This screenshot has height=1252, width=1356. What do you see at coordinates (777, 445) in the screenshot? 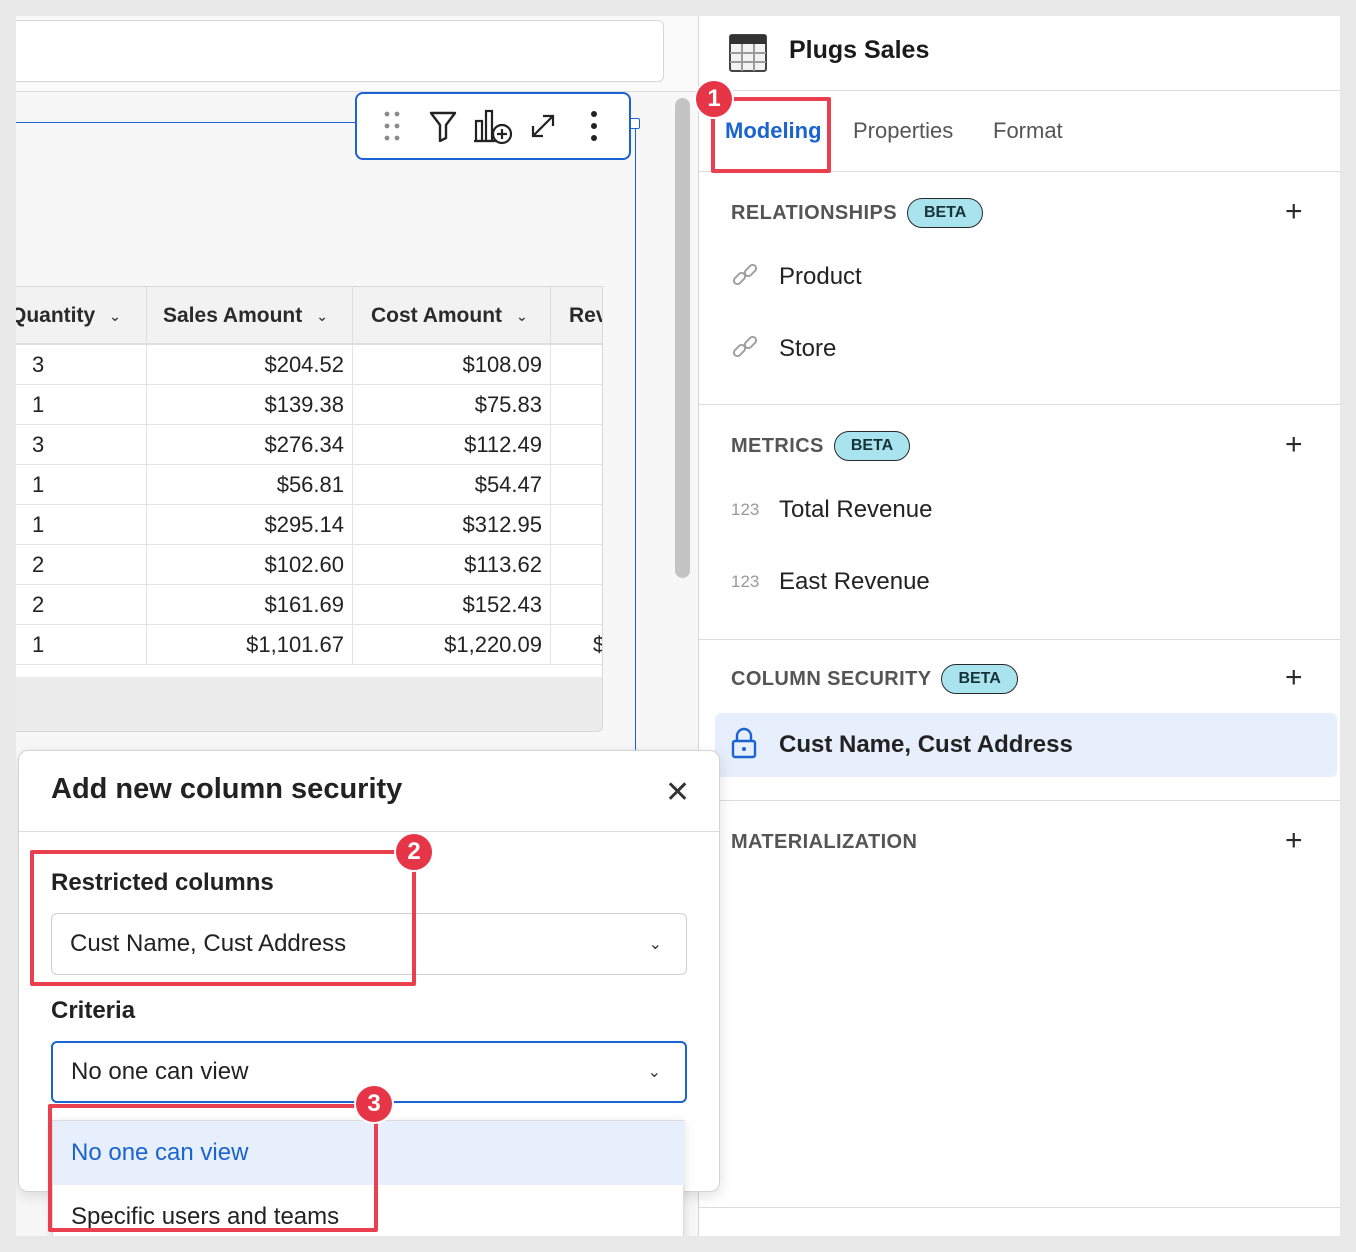
I see `metrics-label: METRICS` at bounding box center [777, 445].